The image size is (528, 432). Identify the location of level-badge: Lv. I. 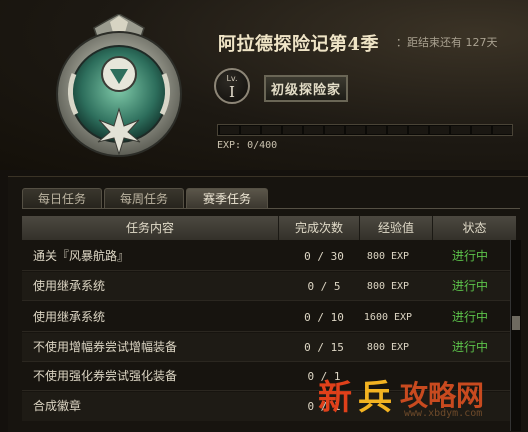
(232, 86).